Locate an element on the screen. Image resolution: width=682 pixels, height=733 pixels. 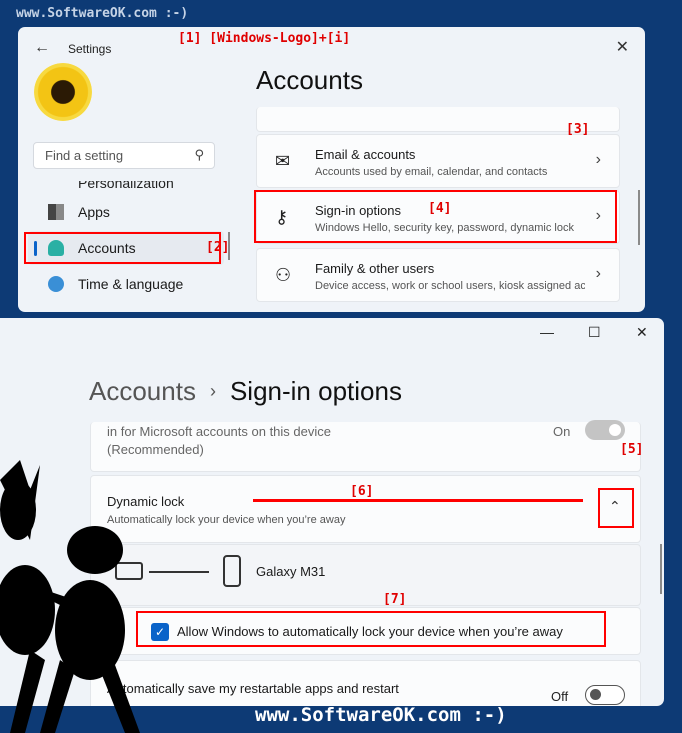
sidebar-item-label: Apps is located at coordinates (94, 212).